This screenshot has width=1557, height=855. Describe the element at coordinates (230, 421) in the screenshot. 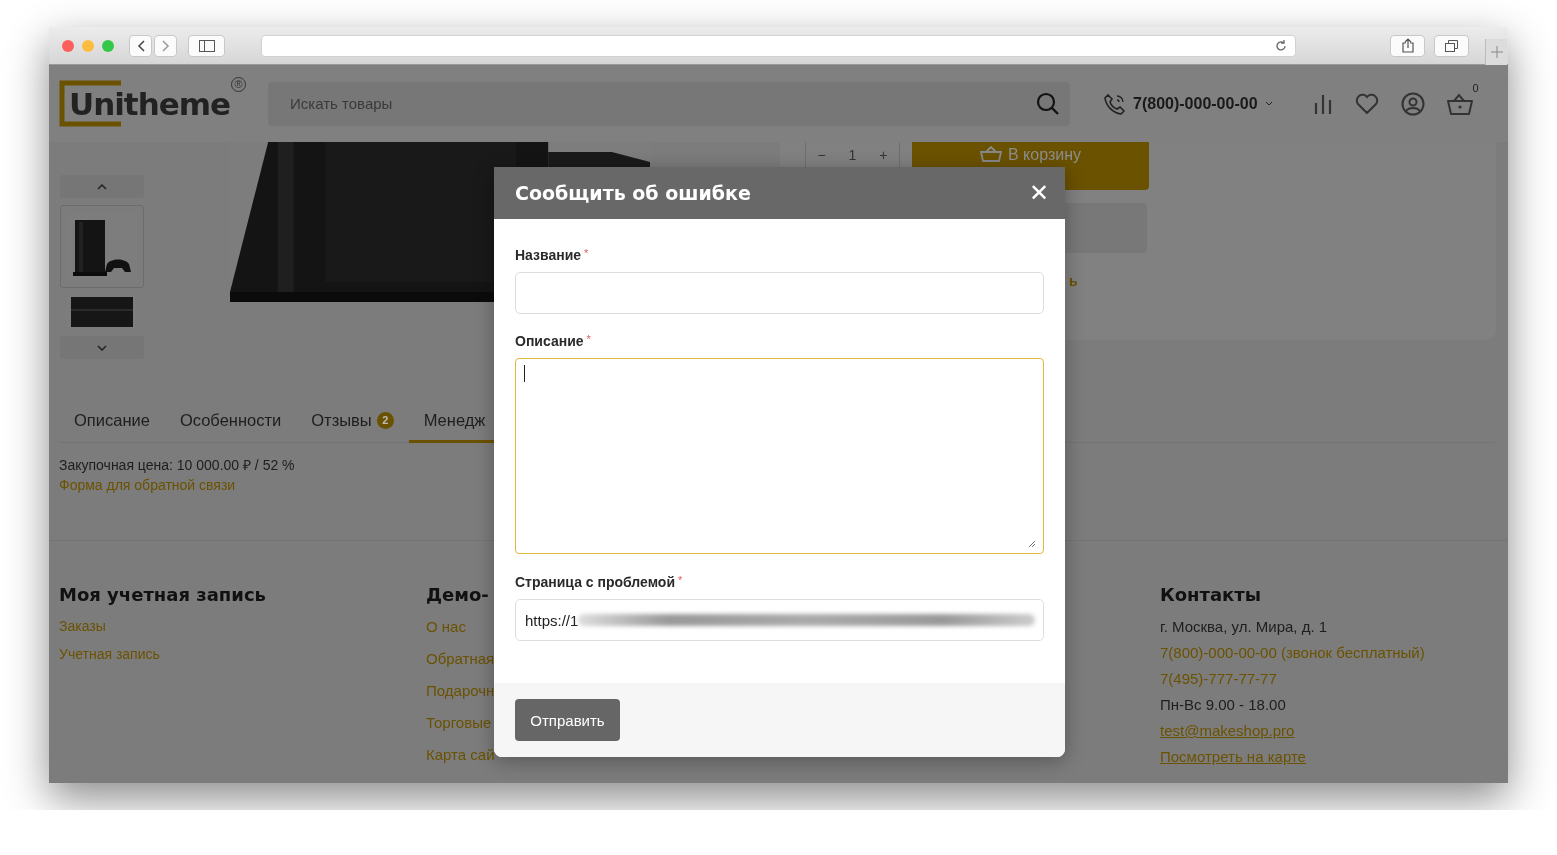

I see `tab: Особенности` at that location.